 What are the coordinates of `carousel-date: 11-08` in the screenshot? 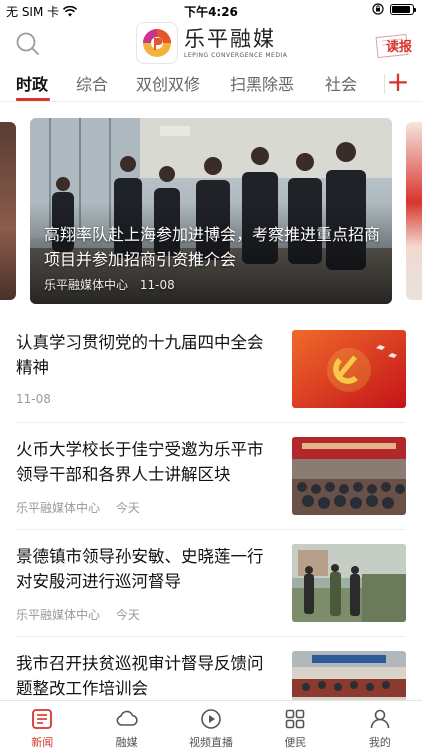 It's located at (157, 285).